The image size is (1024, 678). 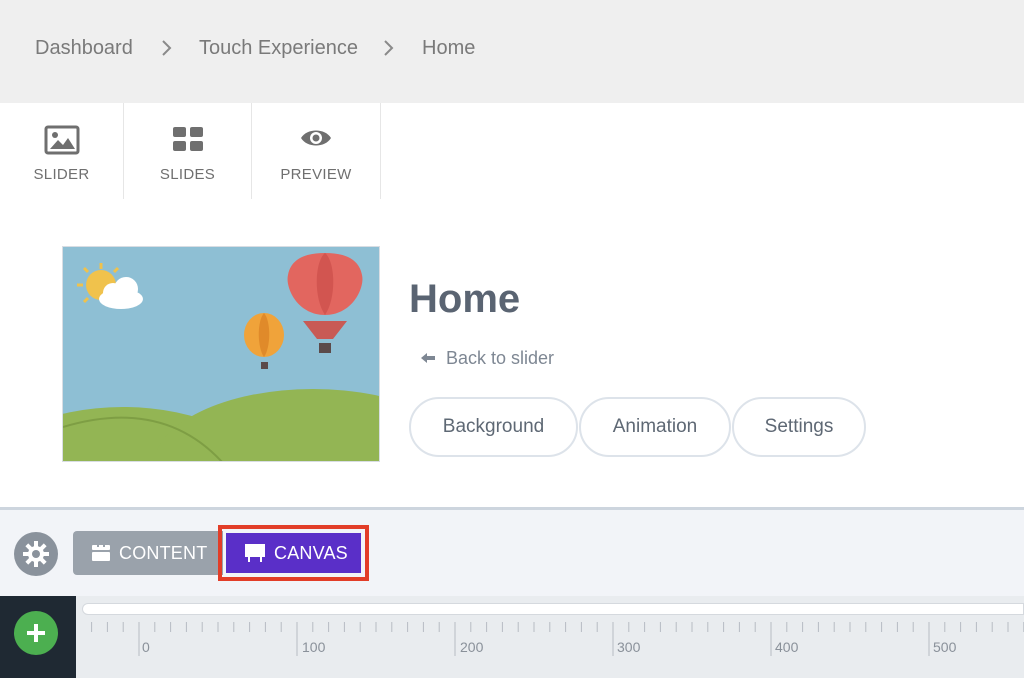 I want to click on toolbar-preview-button: PREVIEW, so click(x=316, y=151).